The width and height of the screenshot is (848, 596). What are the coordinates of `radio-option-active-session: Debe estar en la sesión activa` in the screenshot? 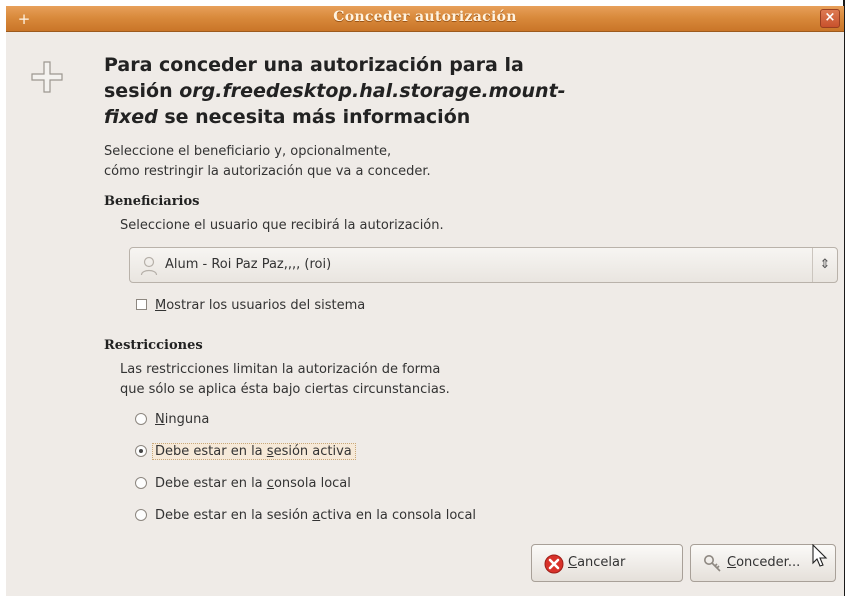 It's located at (245, 452).